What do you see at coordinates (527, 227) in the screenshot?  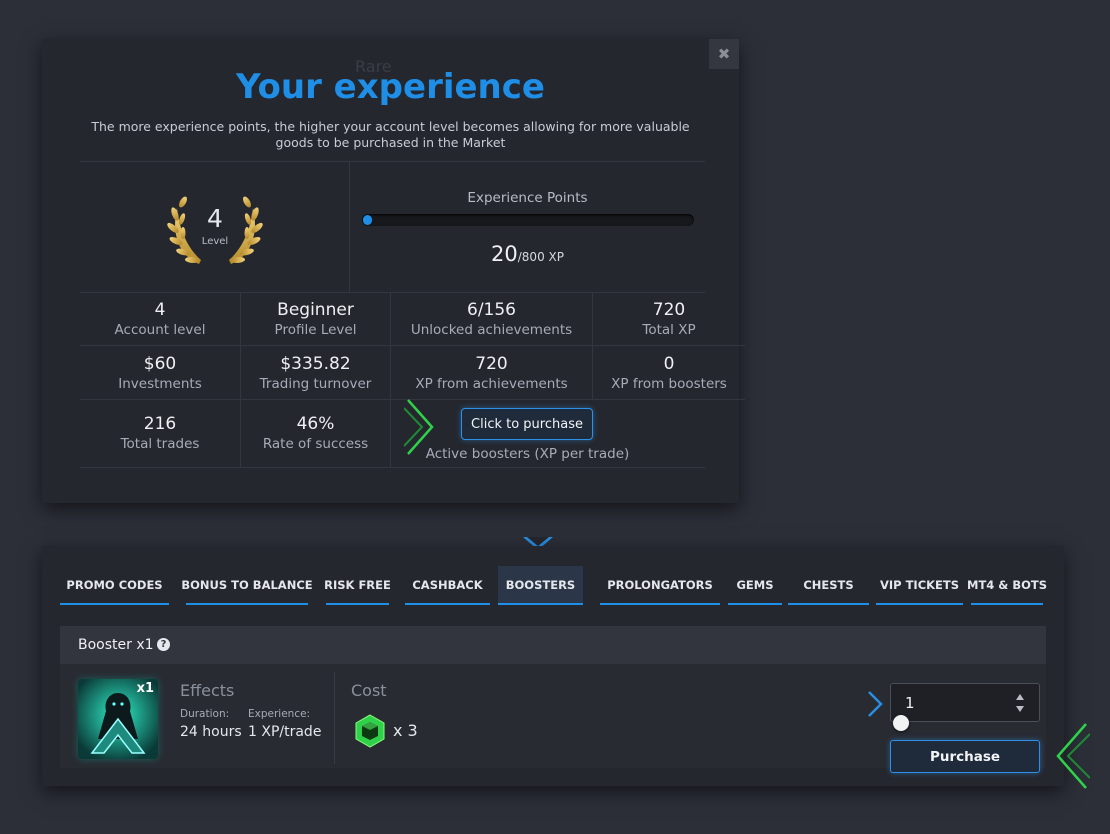 I see `experience-points: Experience Points 20/800 XP` at bounding box center [527, 227].